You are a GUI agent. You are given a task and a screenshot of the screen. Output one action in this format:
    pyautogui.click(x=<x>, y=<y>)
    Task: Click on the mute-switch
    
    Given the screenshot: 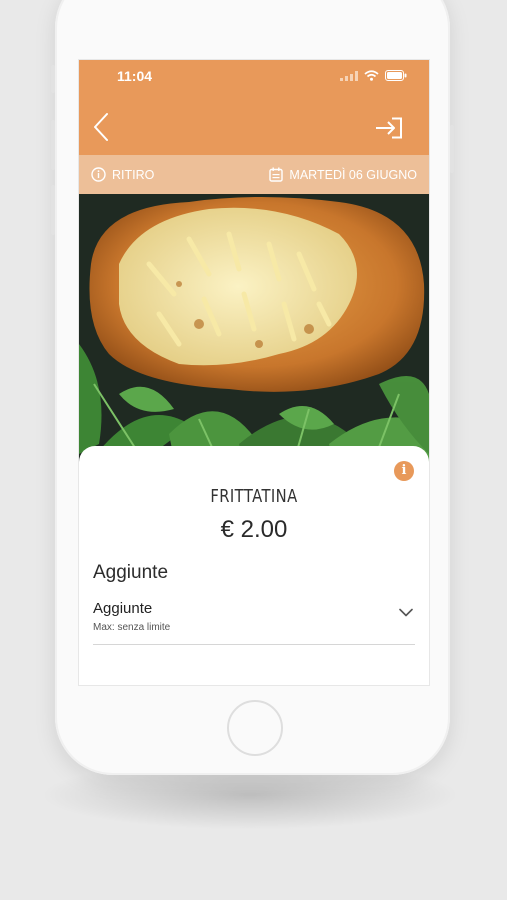 What is the action you would take?
    pyautogui.click(x=53, y=79)
    